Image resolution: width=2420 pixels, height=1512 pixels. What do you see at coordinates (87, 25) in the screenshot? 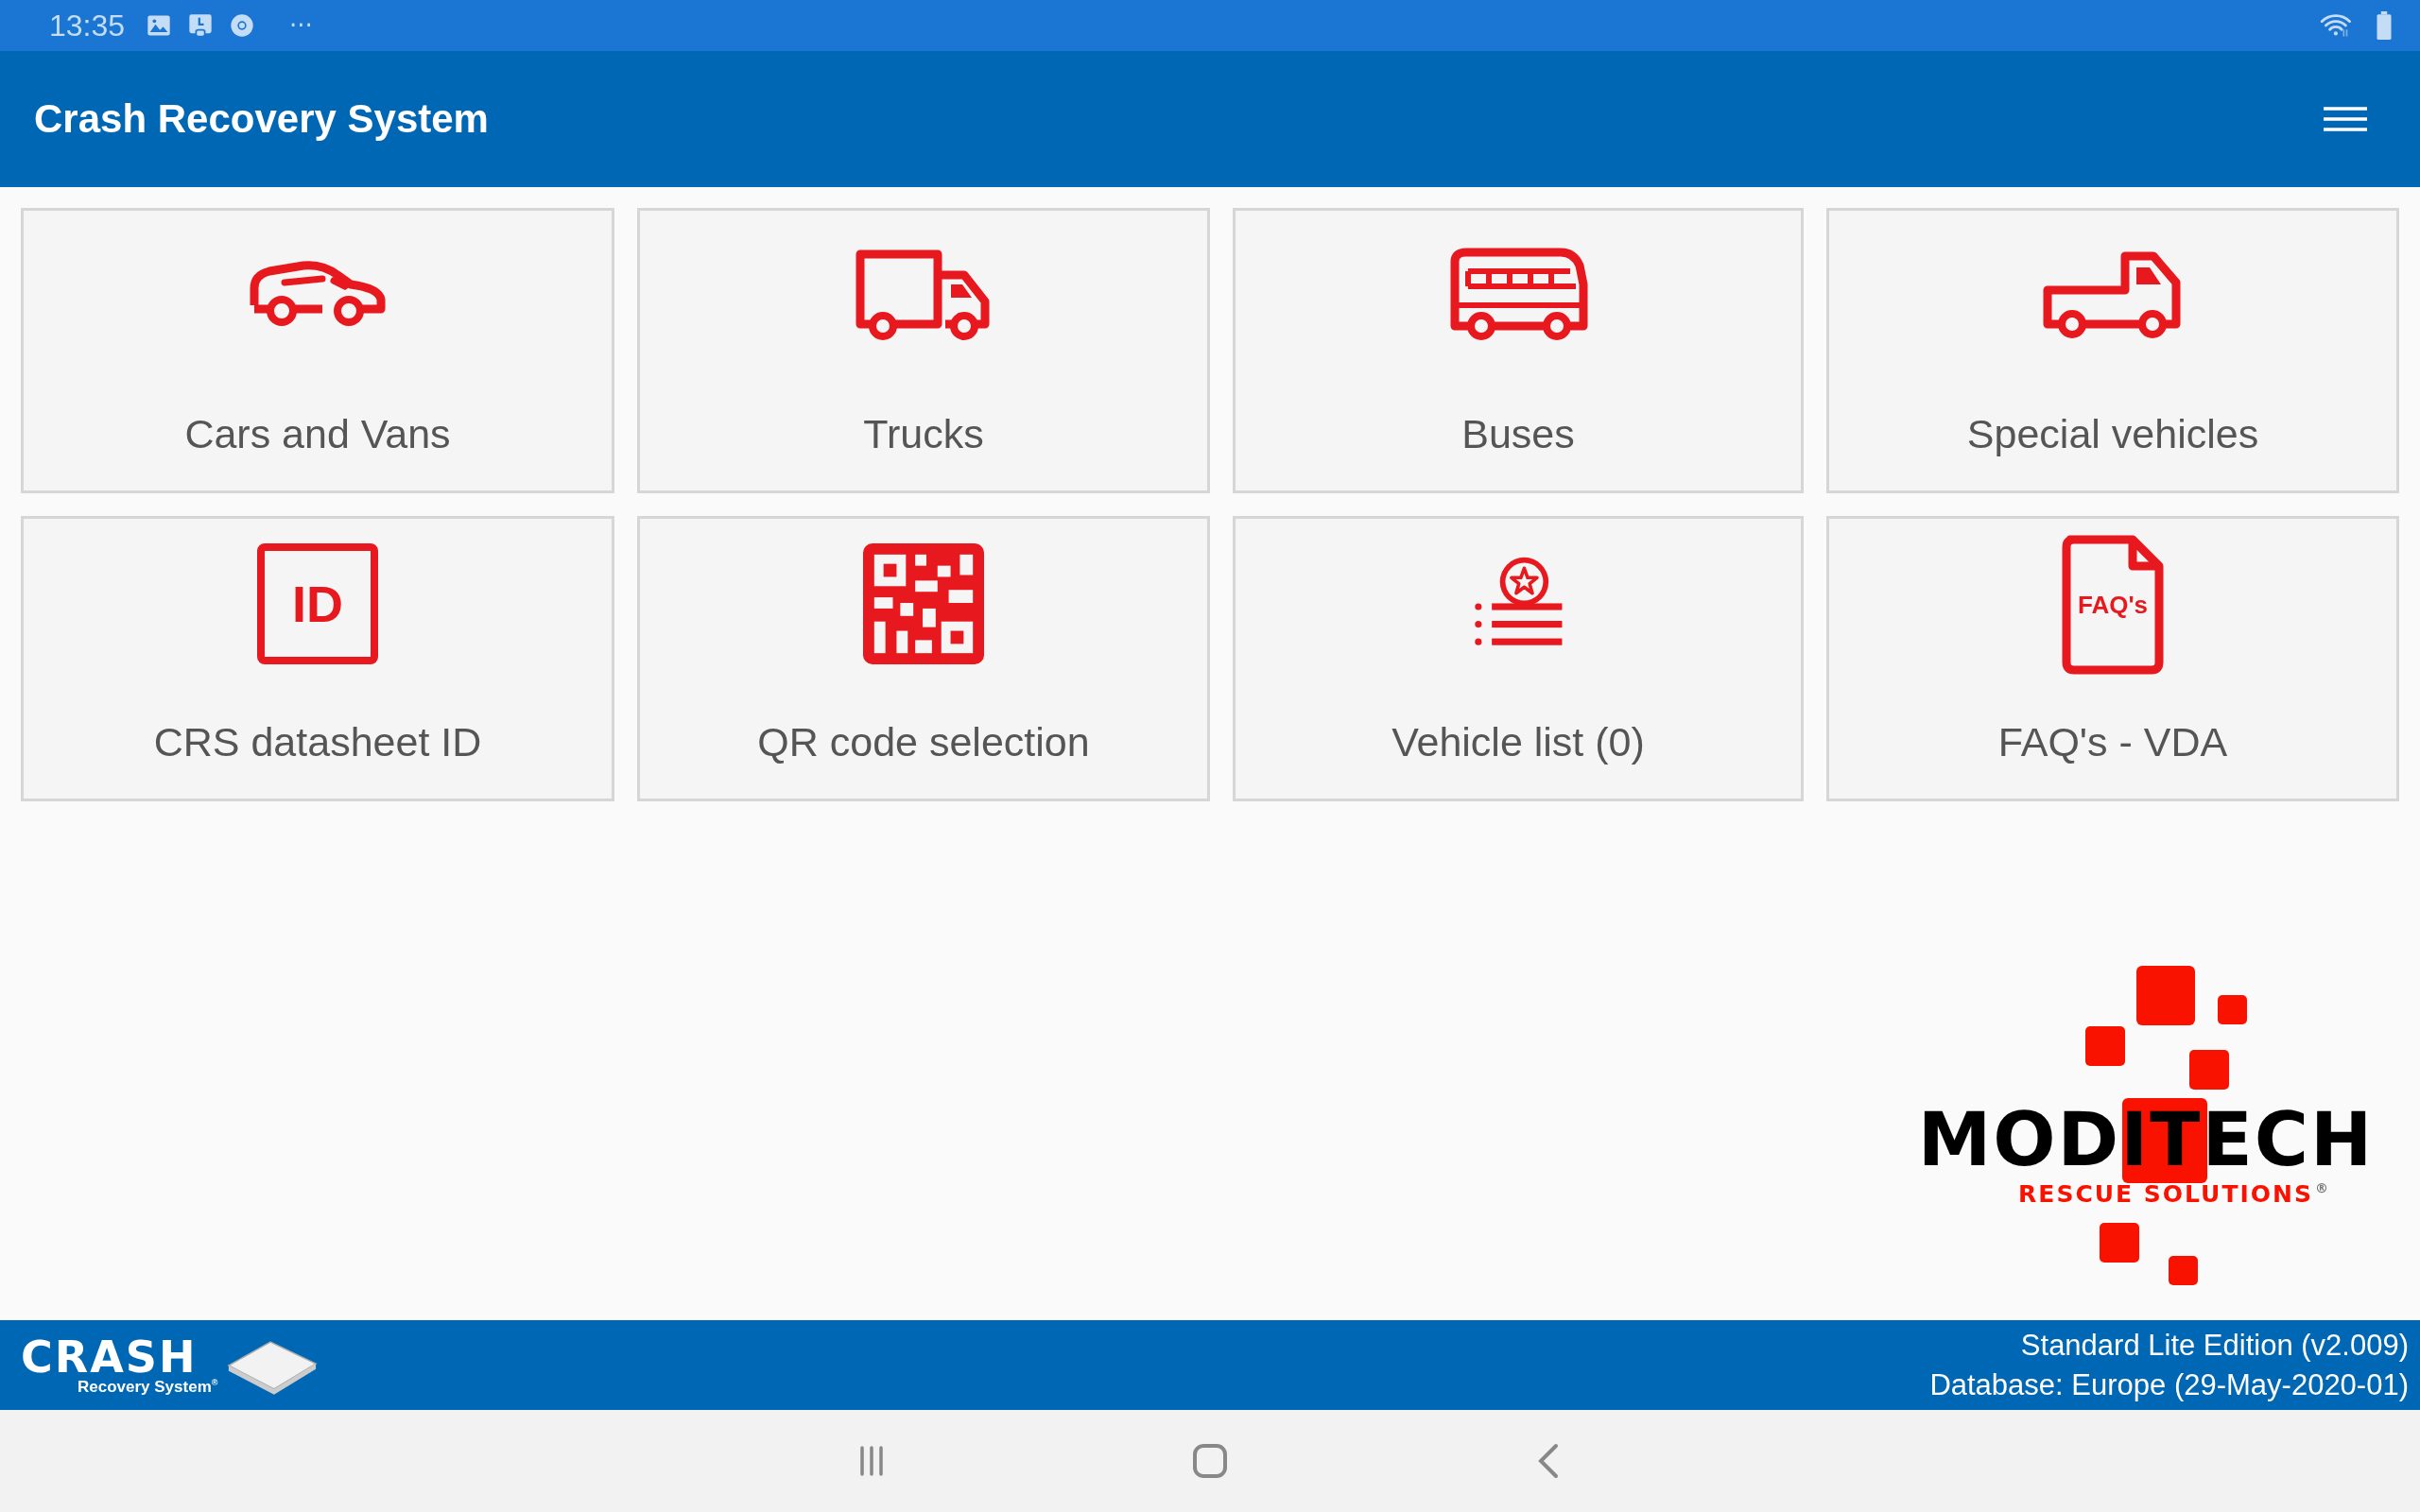
I see `status-time: 13:35` at bounding box center [87, 25].